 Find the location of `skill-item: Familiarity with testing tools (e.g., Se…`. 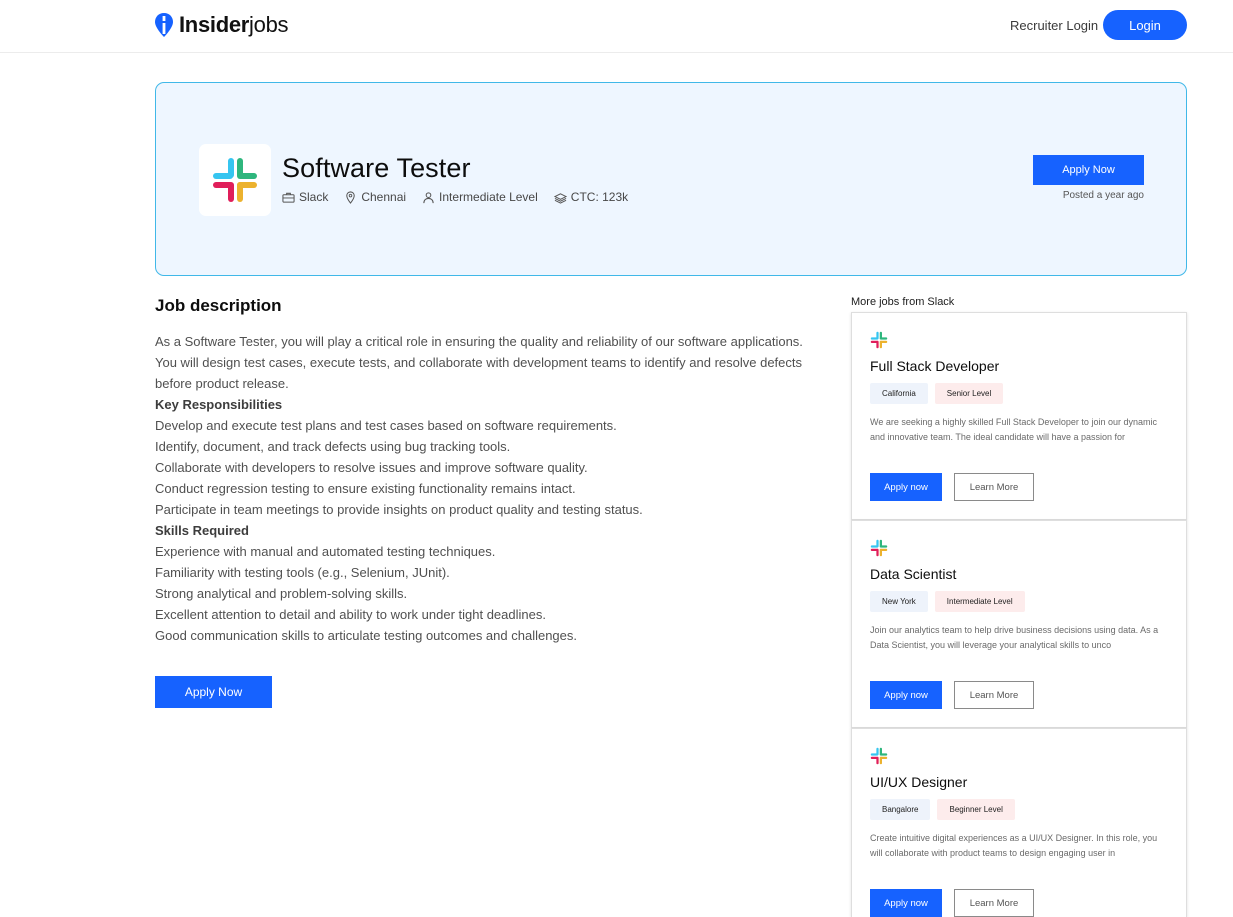

skill-item: Familiarity with testing tools (e.g., Se… is located at coordinates (302, 572).